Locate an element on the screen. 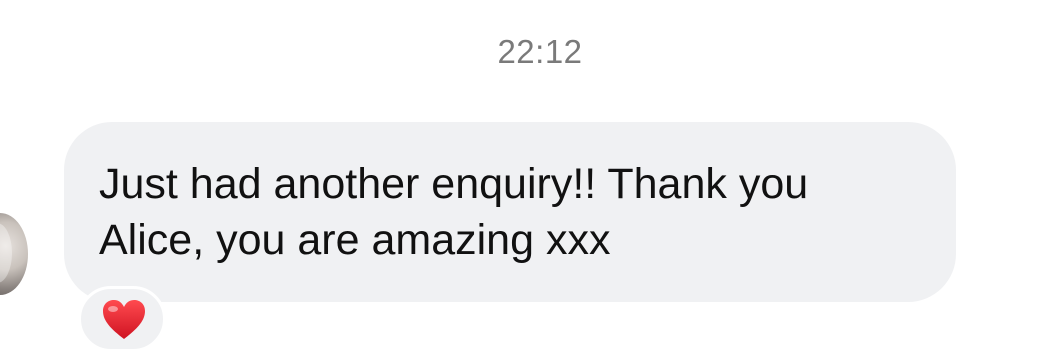 Image resolution: width=1044 pixels, height=362 pixels. timestamp: 22:12 is located at coordinates (540, 51).